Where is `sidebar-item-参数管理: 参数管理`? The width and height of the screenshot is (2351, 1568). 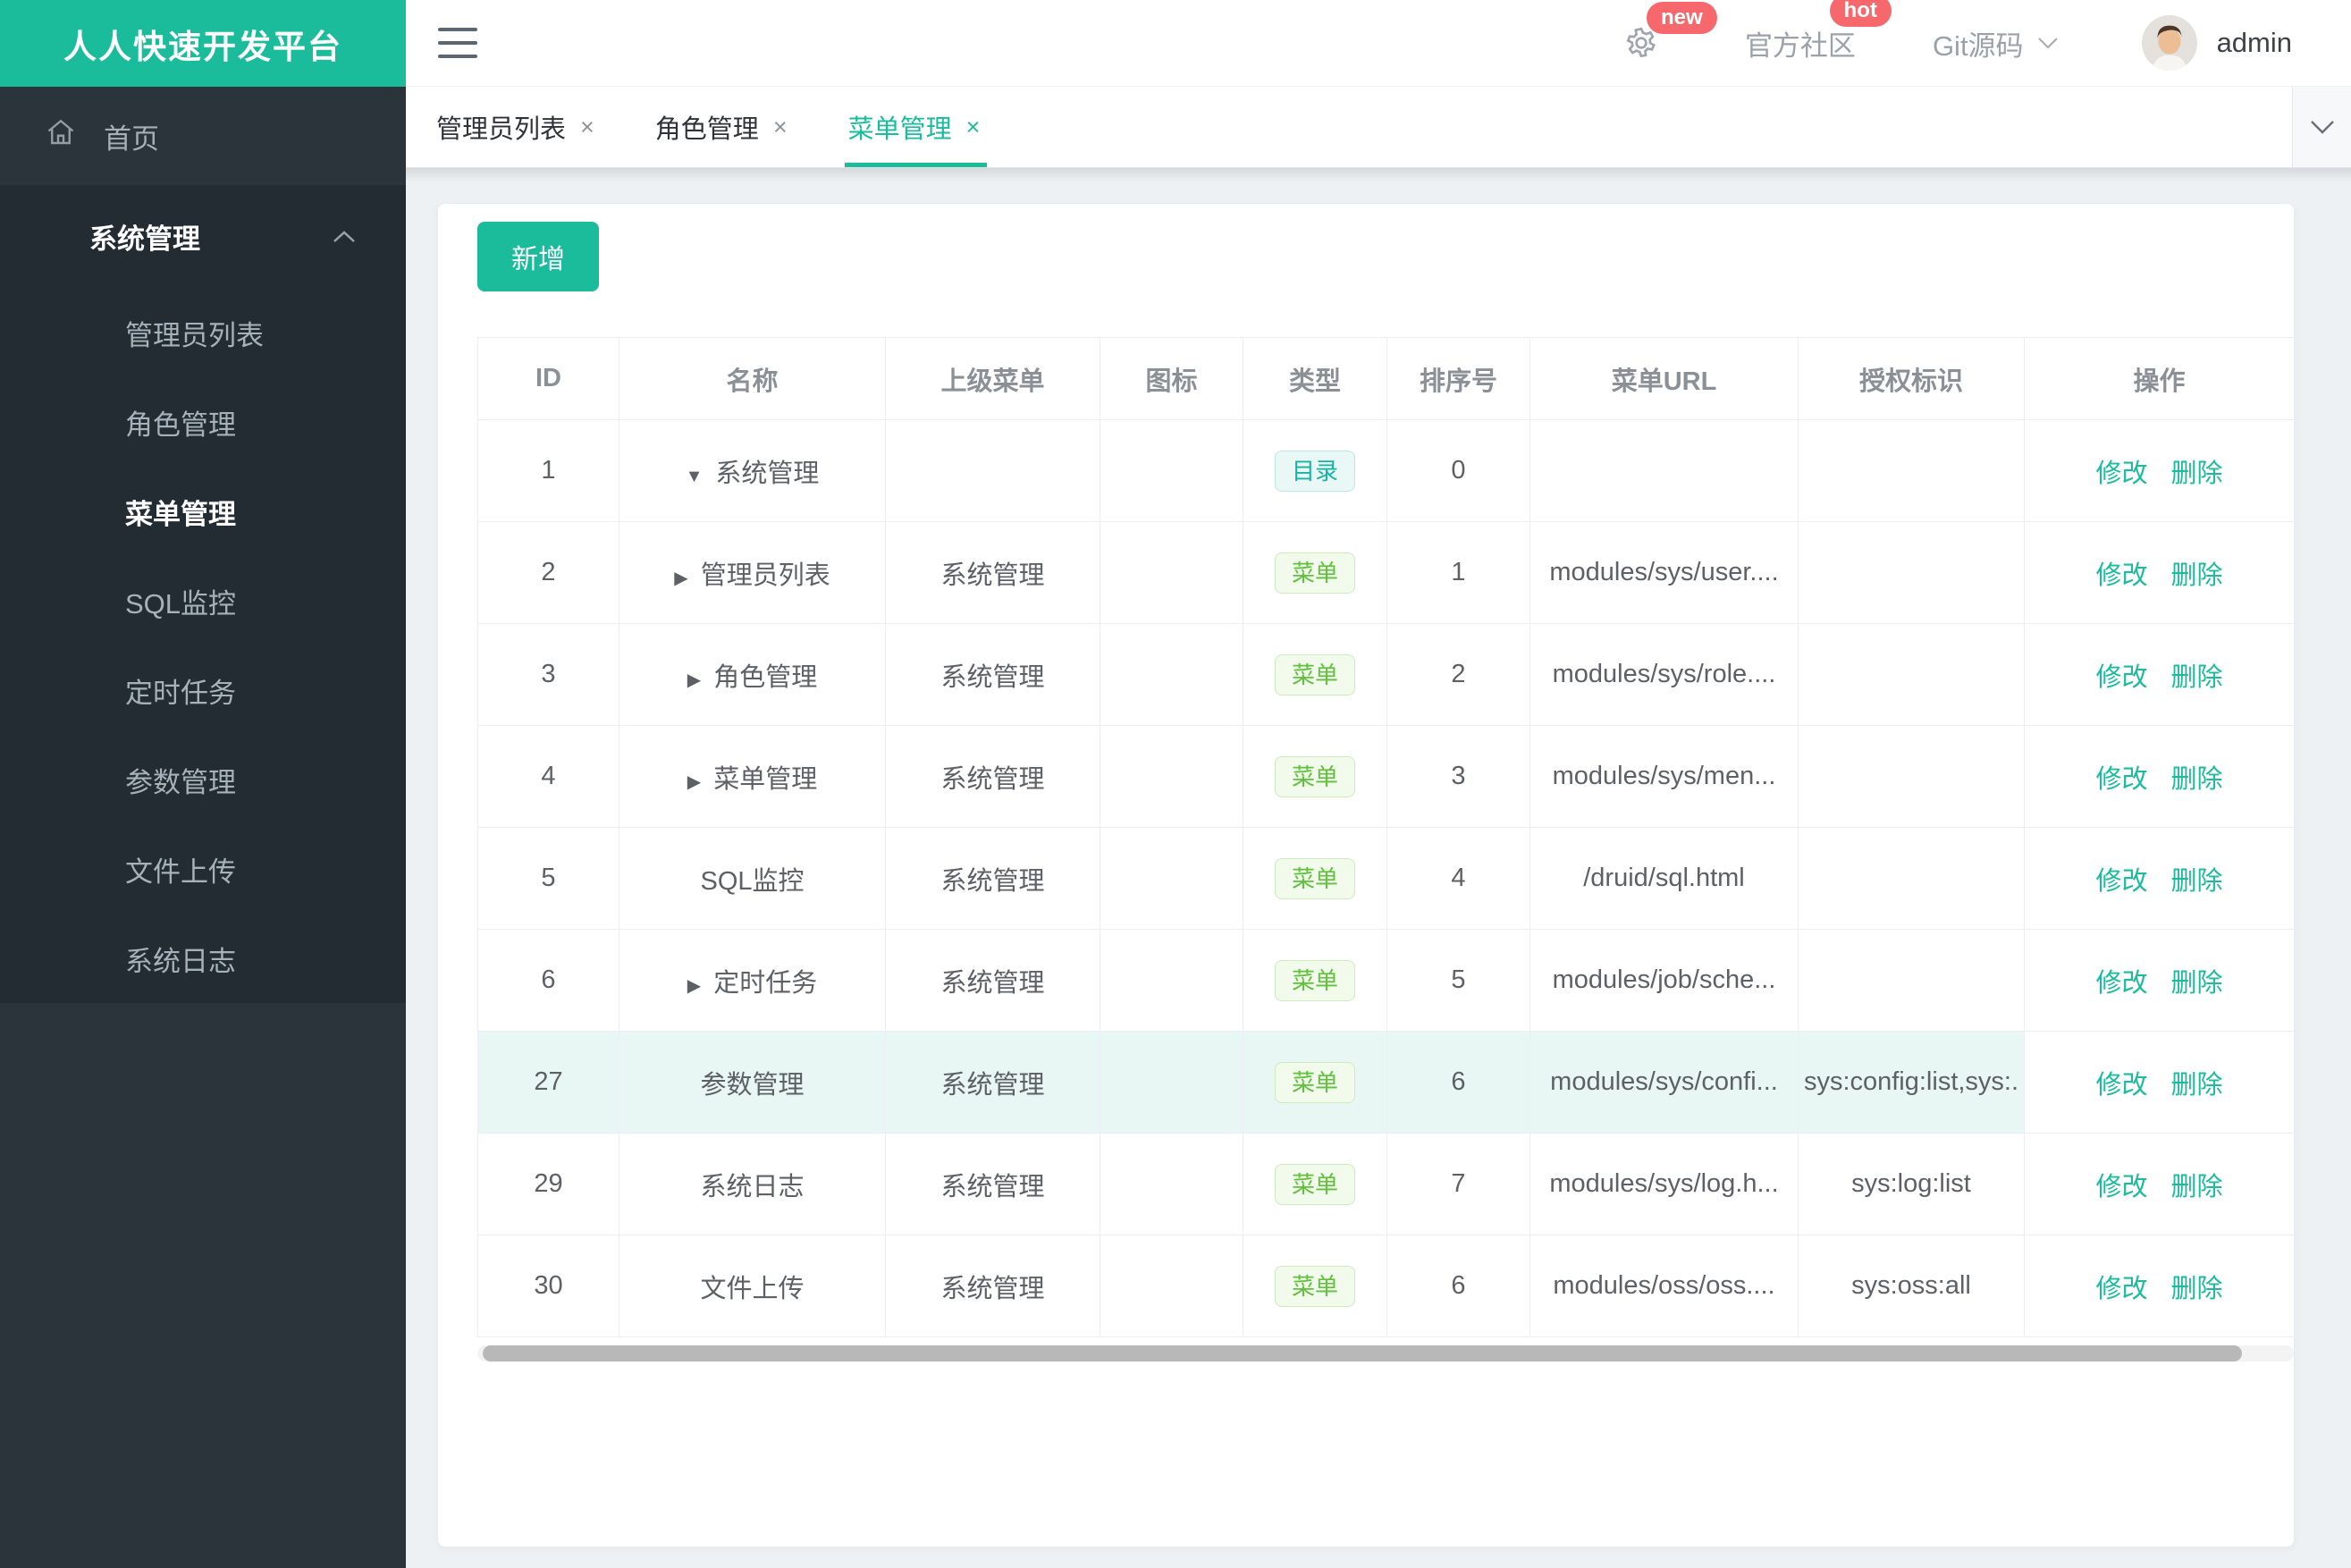 sidebar-item-参数管理: 参数管理 is located at coordinates (203, 779).